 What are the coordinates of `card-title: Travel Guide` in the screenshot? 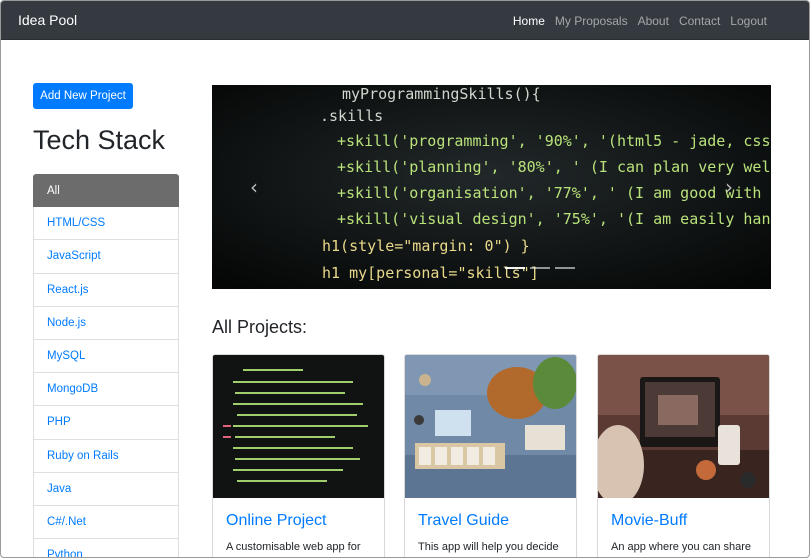 It's located at (463, 521).